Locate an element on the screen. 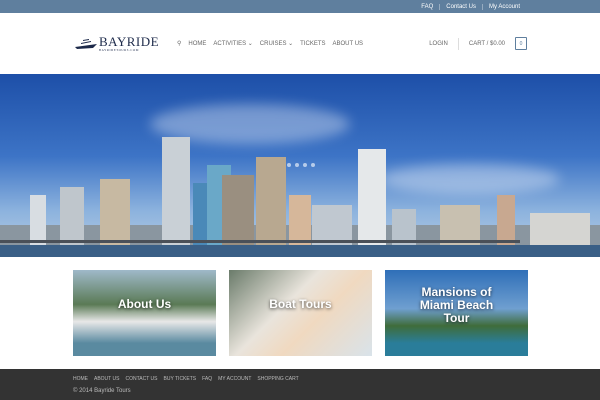 The height and width of the screenshot is (400, 600). footer-link-faq: FAQ is located at coordinates (207, 379).